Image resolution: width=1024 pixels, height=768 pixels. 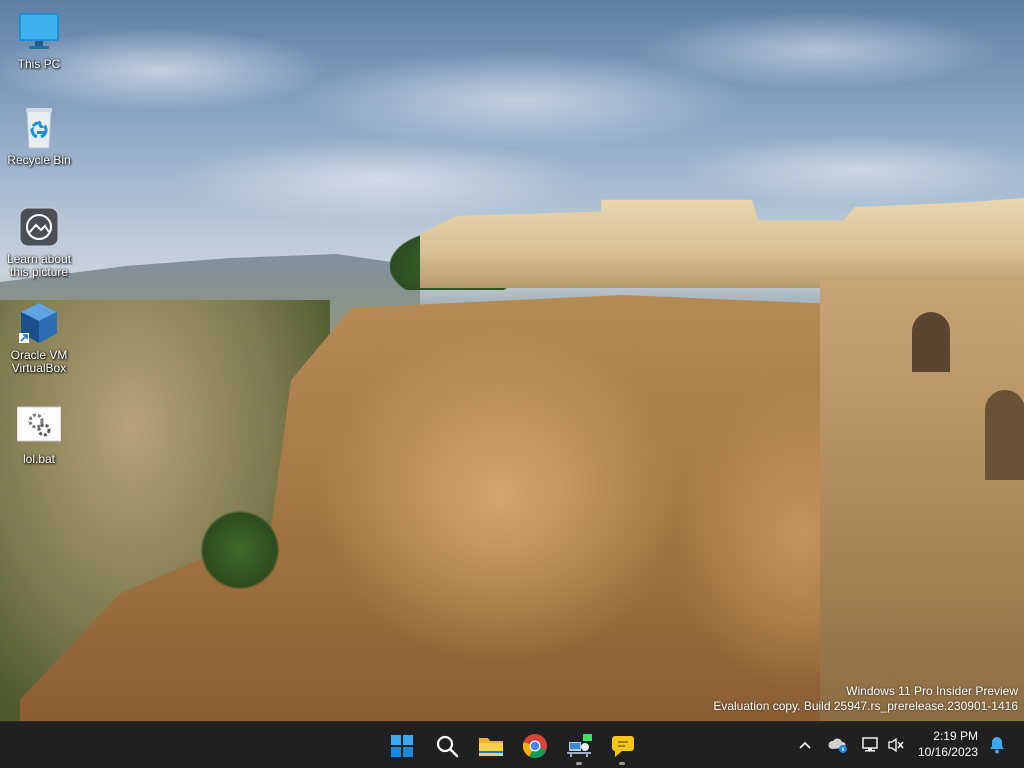 I want to click on desktop-icon-this-pc: This PC, so click(x=39, y=40).